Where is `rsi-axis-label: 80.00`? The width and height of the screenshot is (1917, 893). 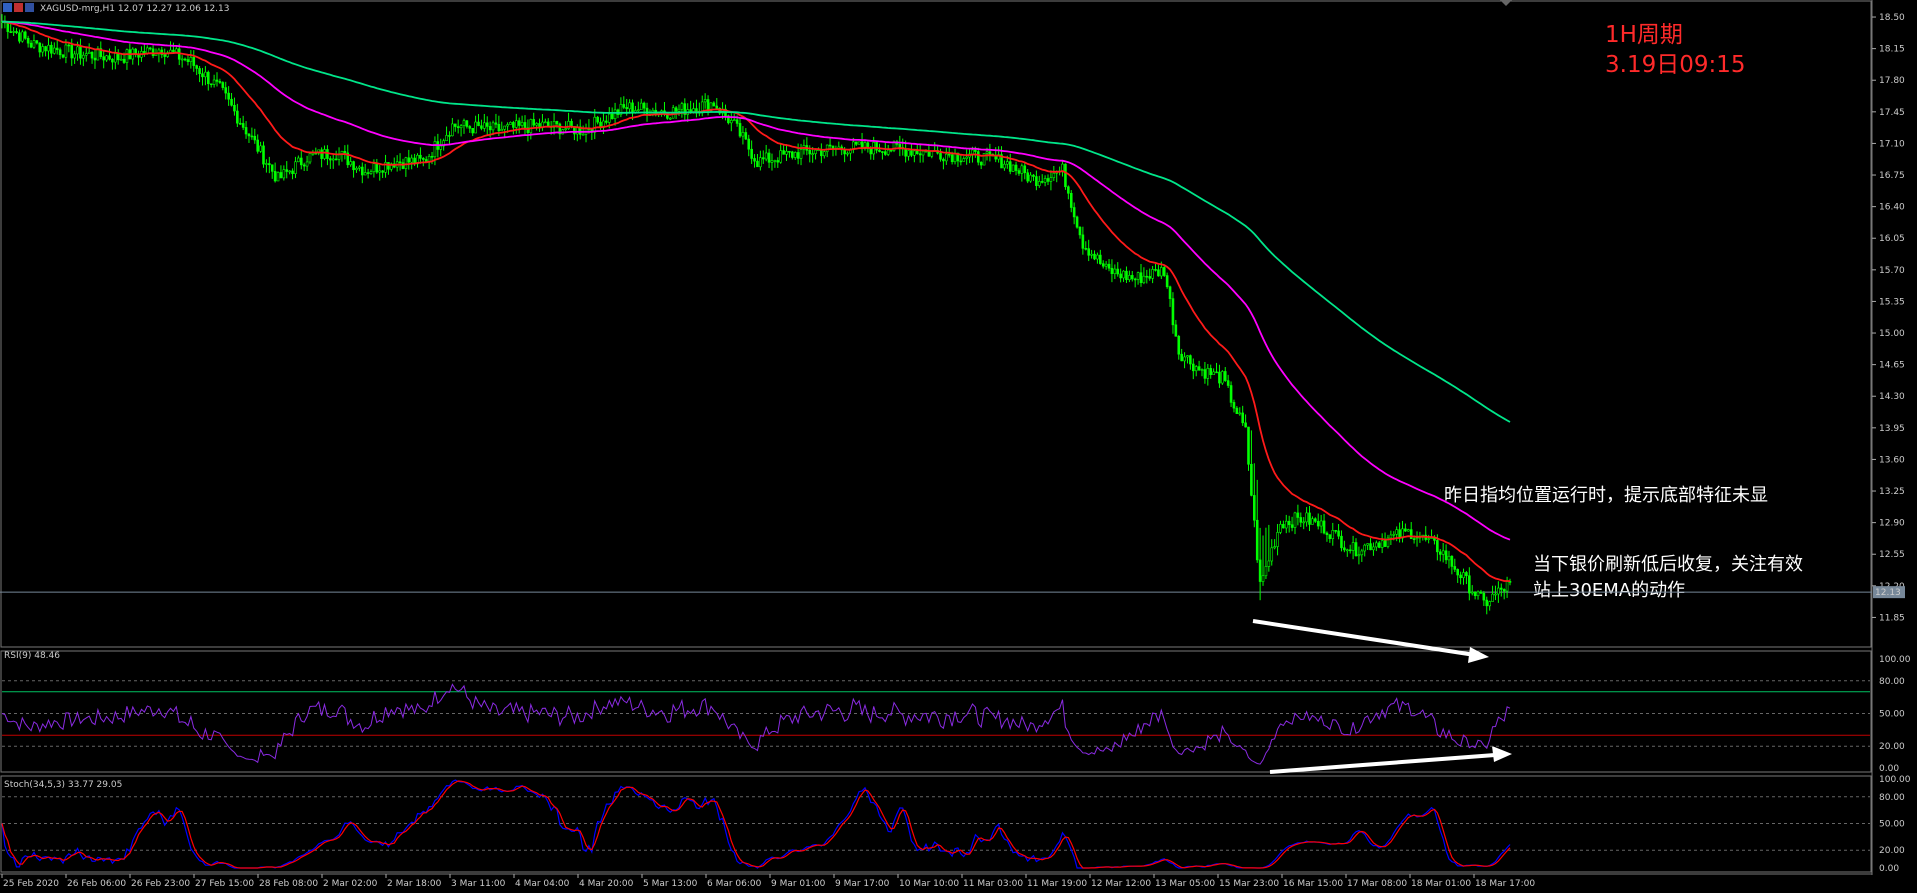 rsi-axis-label: 80.00 is located at coordinates (1892, 682).